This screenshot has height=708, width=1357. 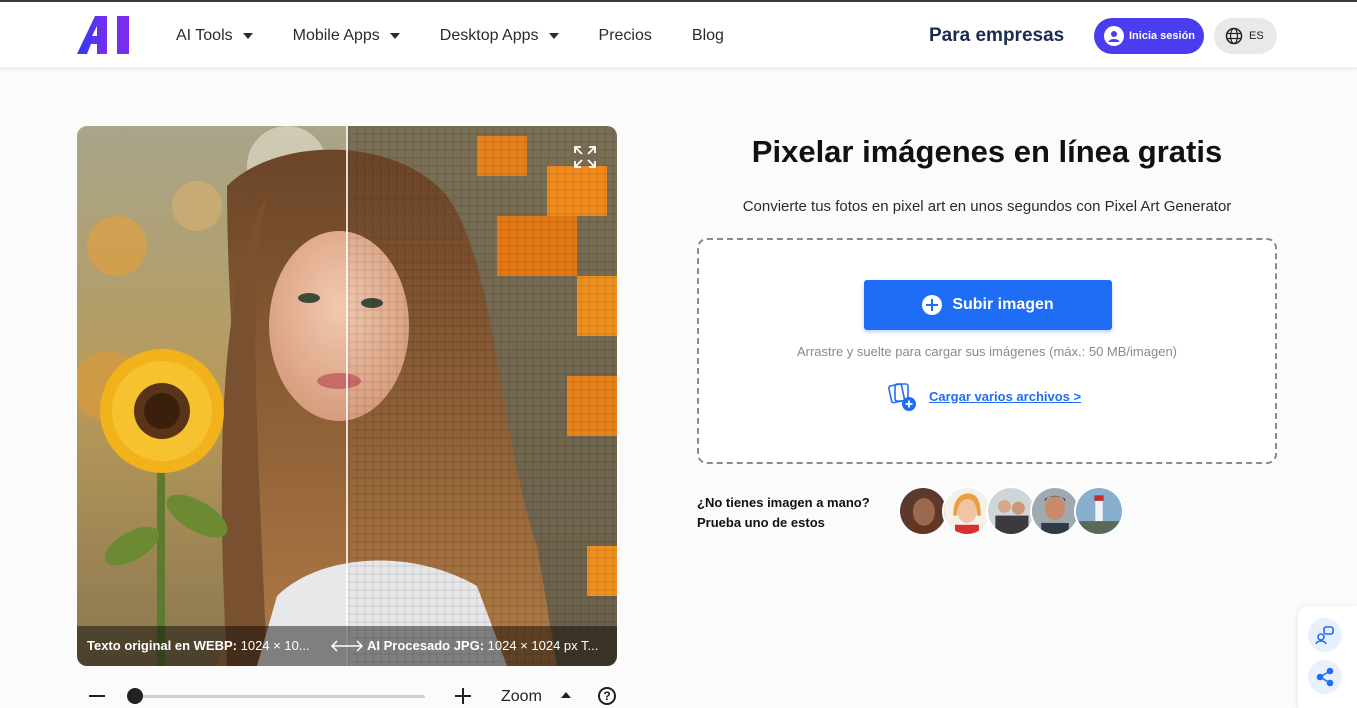 I want to click on login-button: Inicia sesión, so click(x=1149, y=36).